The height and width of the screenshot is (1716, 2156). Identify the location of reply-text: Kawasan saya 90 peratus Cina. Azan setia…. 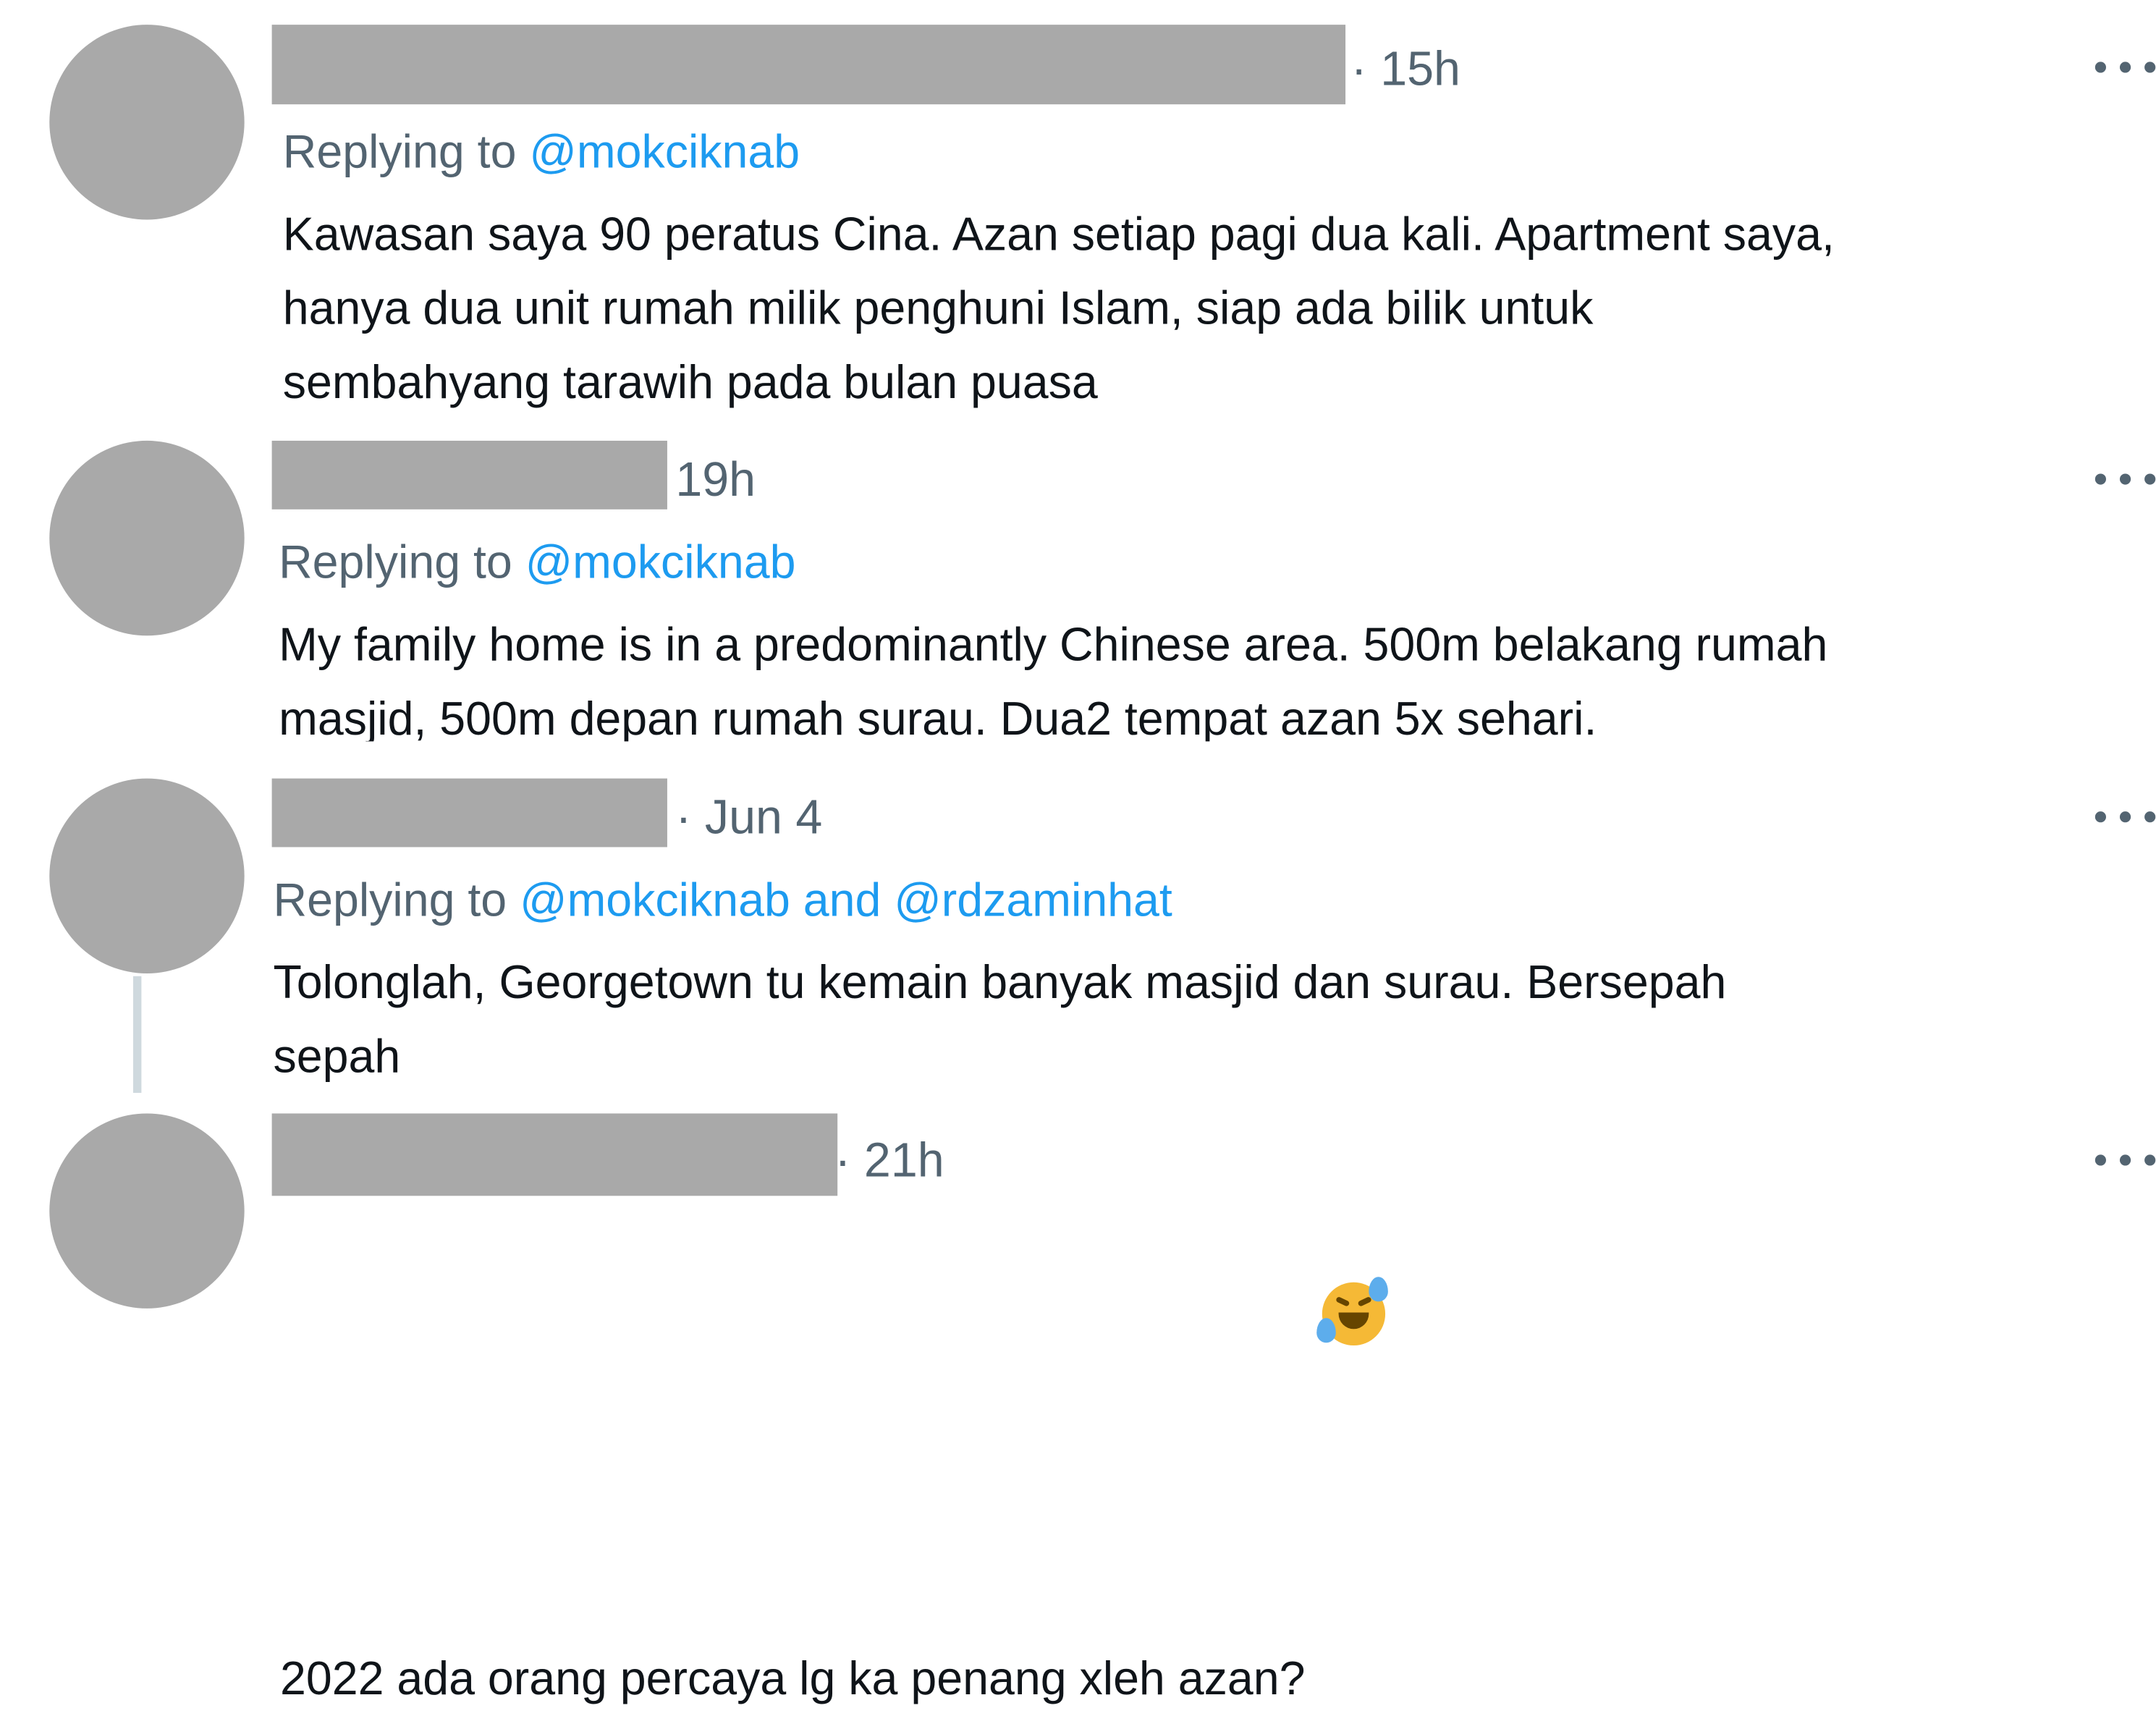
(1058, 309).